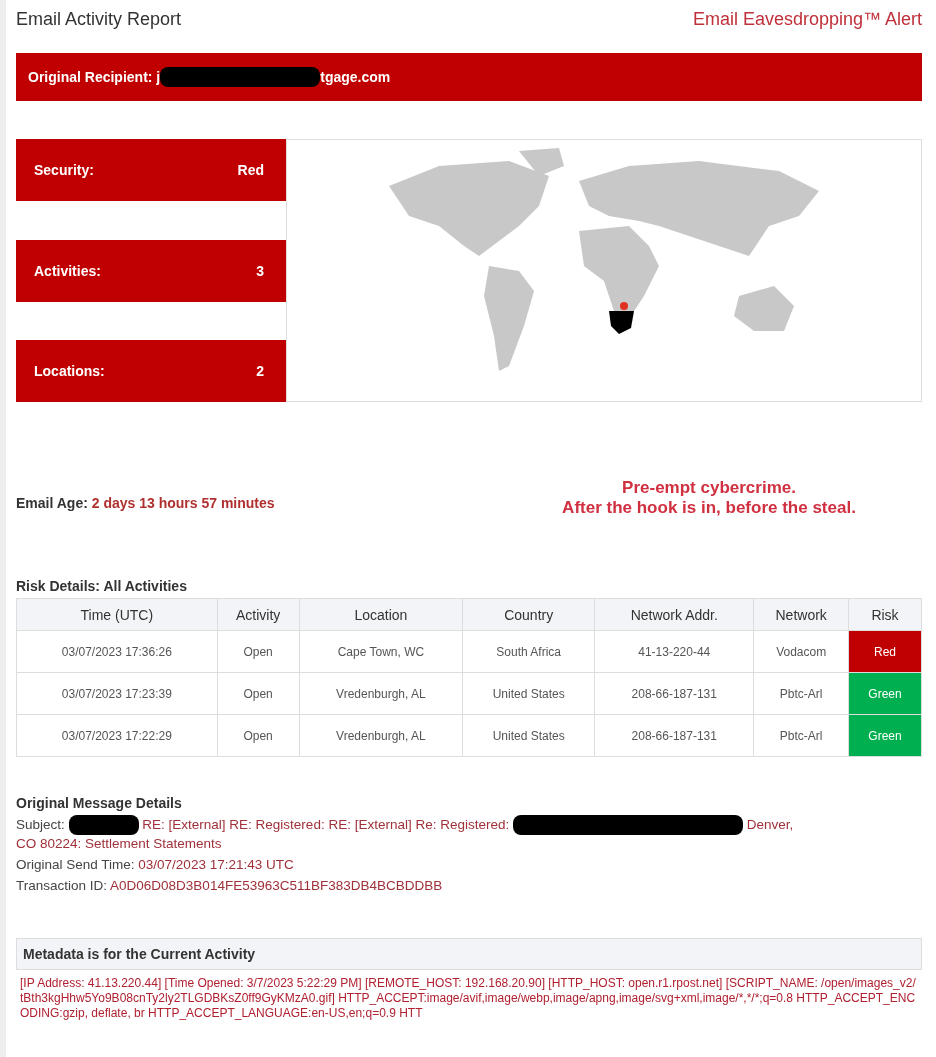 This screenshot has height=1057, width=936. Describe the element at coordinates (709, 508) in the screenshot. I see `slogan-line: After the hook is in, before the steal.` at that location.